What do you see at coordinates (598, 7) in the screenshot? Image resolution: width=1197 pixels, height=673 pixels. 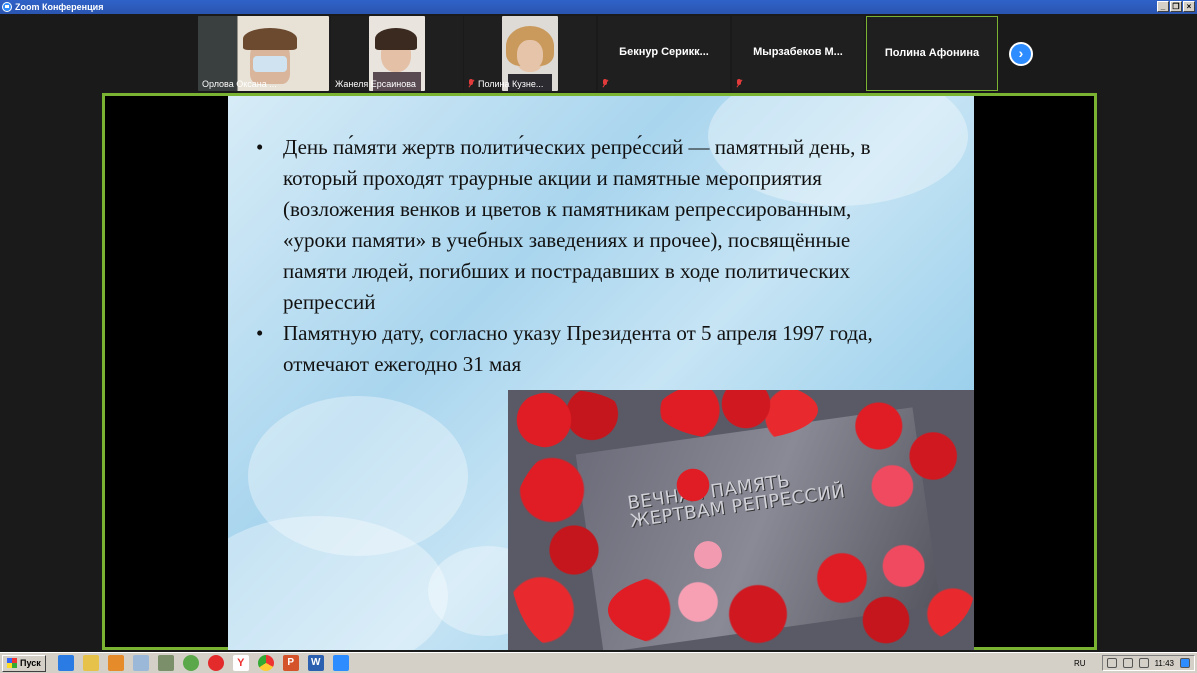 I see `window-titlebar: Zoom Конференция _ ❐ ×` at bounding box center [598, 7].